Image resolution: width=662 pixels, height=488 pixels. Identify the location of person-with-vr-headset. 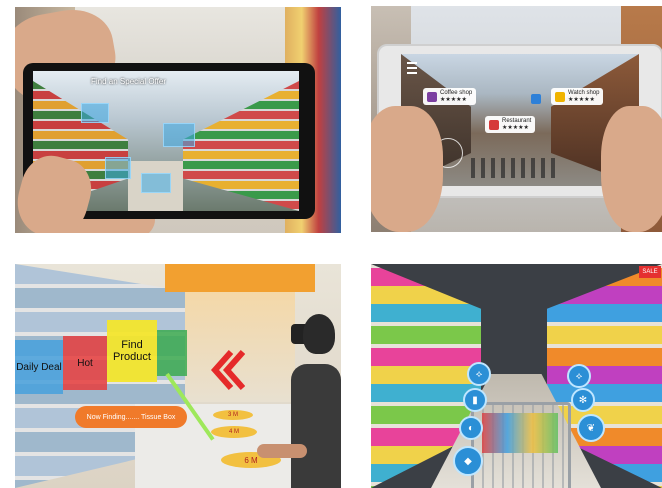
(299, 386).